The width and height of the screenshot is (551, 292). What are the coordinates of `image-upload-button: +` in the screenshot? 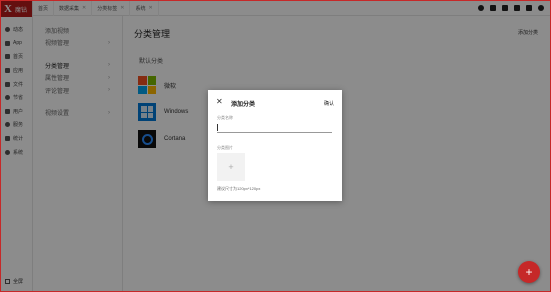 It's located at (231, 167).